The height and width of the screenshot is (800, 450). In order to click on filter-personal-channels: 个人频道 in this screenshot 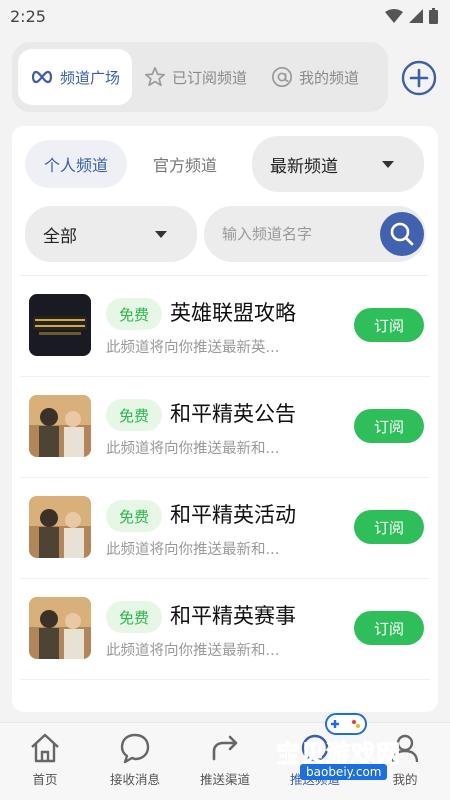, I will do `click(76, 164)`.